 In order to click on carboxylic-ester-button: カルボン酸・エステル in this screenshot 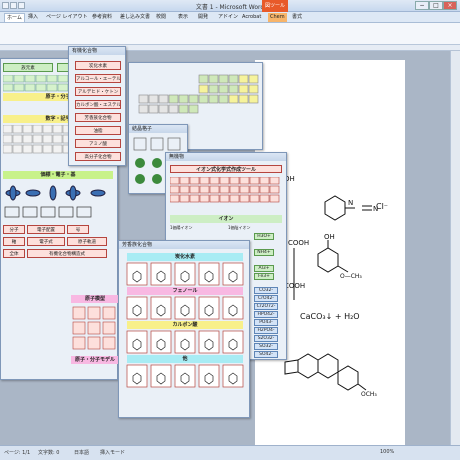, I will do `click(98, 104)`.